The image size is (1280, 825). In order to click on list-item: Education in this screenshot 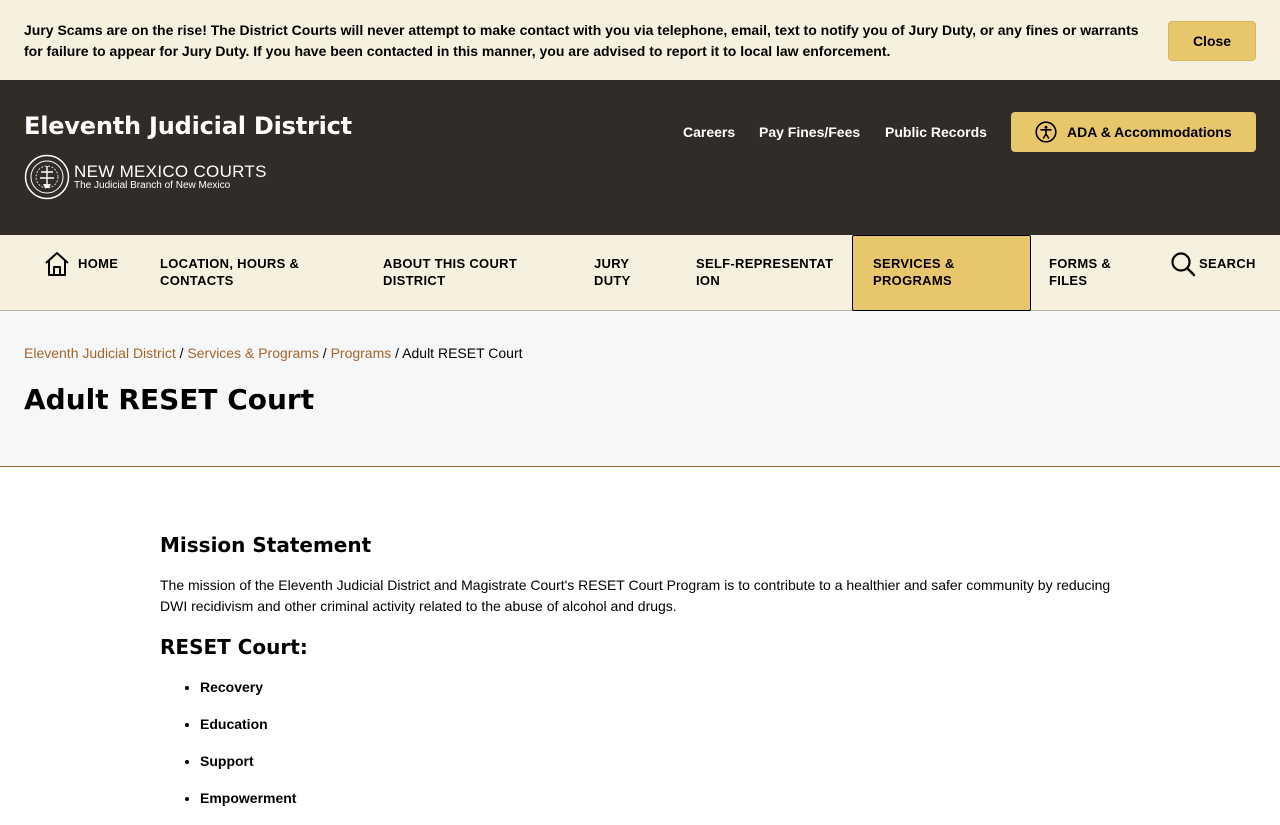, I will do `click(248, 732)`.